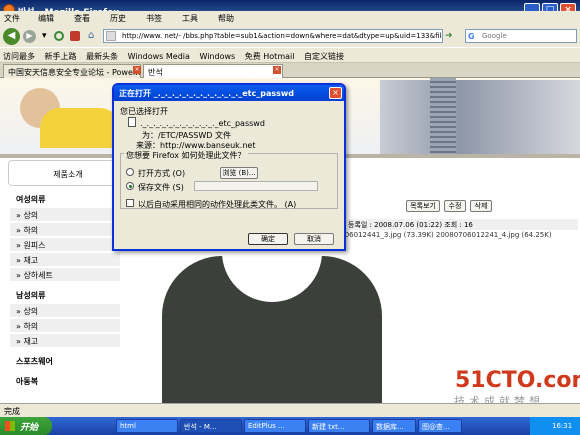 The image size is (580, 435). I want to click on watermark-subtitle: 技术成就梦想, so click(499, 398).